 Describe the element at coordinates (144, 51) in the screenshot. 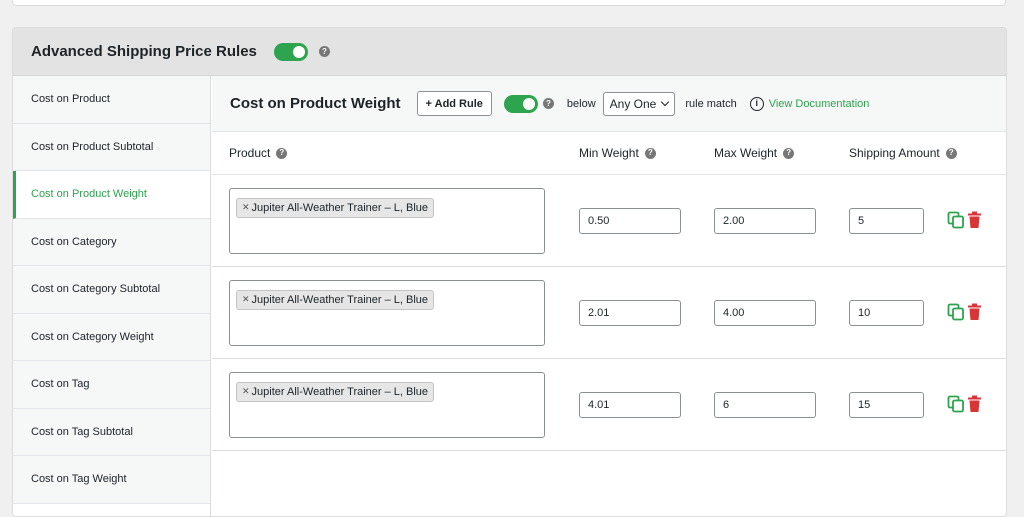

I see `panel-title: Advanced Shipping Price Rules` at that location.